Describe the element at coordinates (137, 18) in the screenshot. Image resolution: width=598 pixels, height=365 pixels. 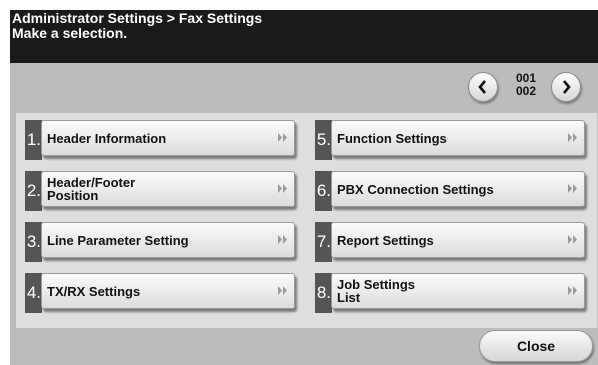
I see `breadcrumb: Administrator Settings > Fax Settings` at that location.